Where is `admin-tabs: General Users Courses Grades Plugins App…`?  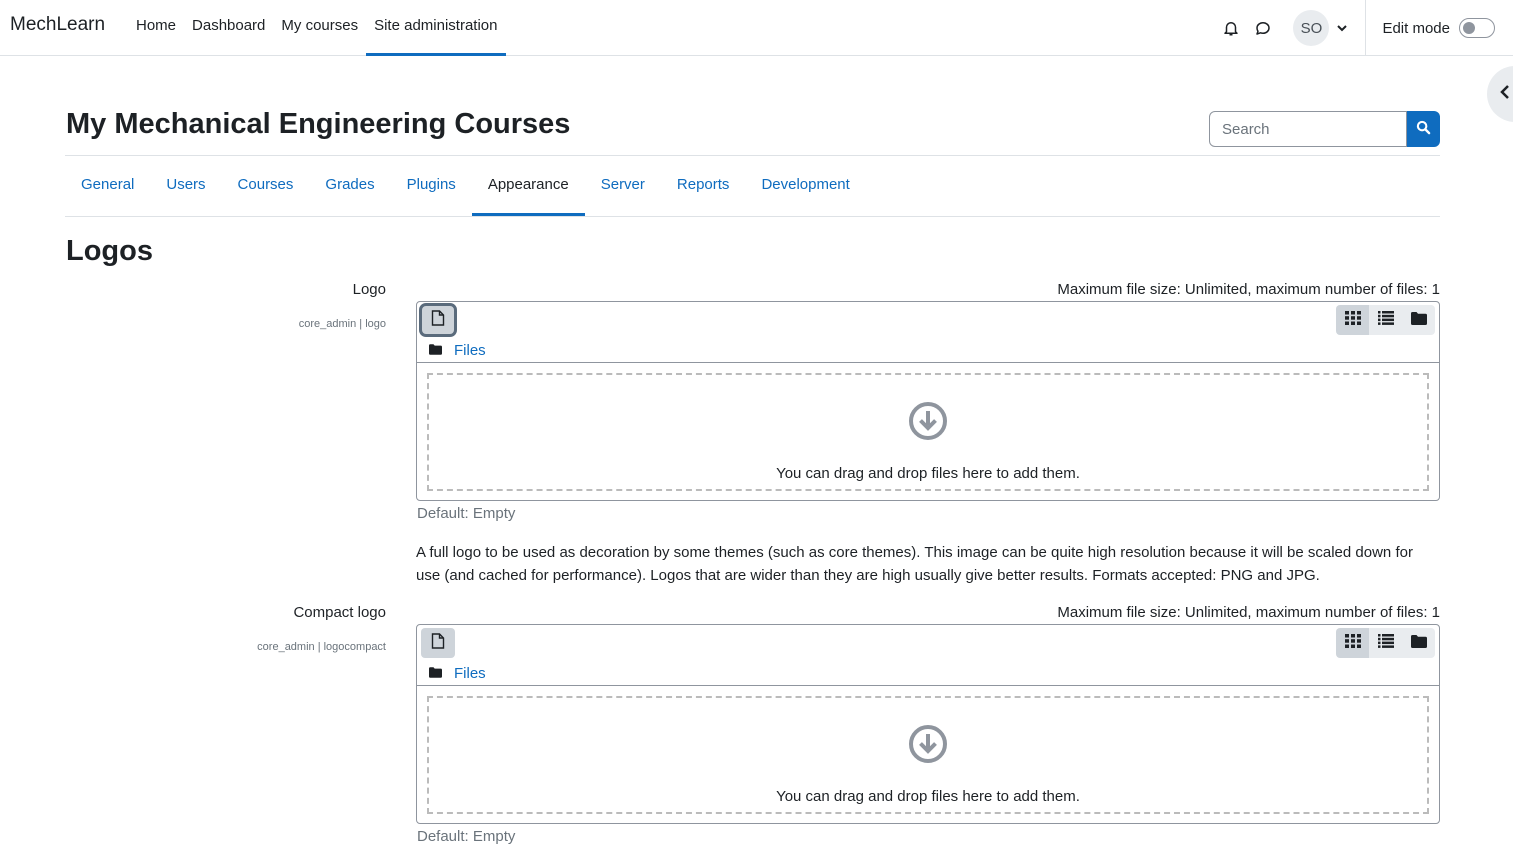
admin-tabs: General Users Courses Grades Plugins App… is located at coordinates (465, 186).